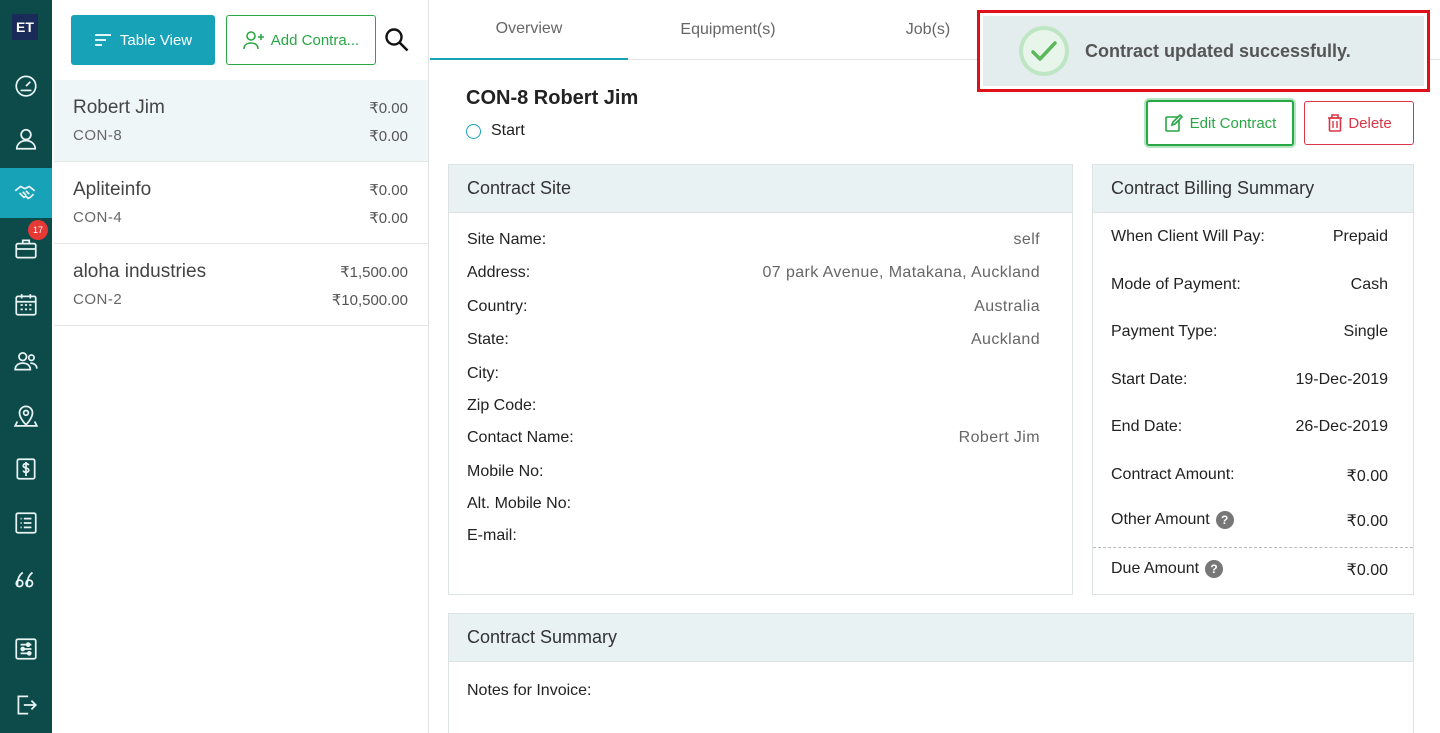 This screenshot has width=1440, height=733. I want to click on app-logo: ET, so click(25, 27).